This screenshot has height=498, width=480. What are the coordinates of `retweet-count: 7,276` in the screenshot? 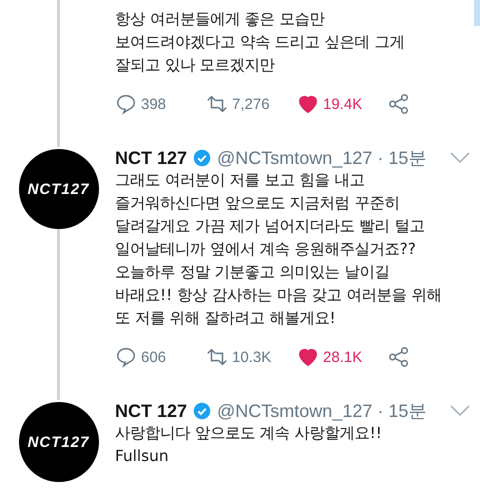 It's located at (251, 104).